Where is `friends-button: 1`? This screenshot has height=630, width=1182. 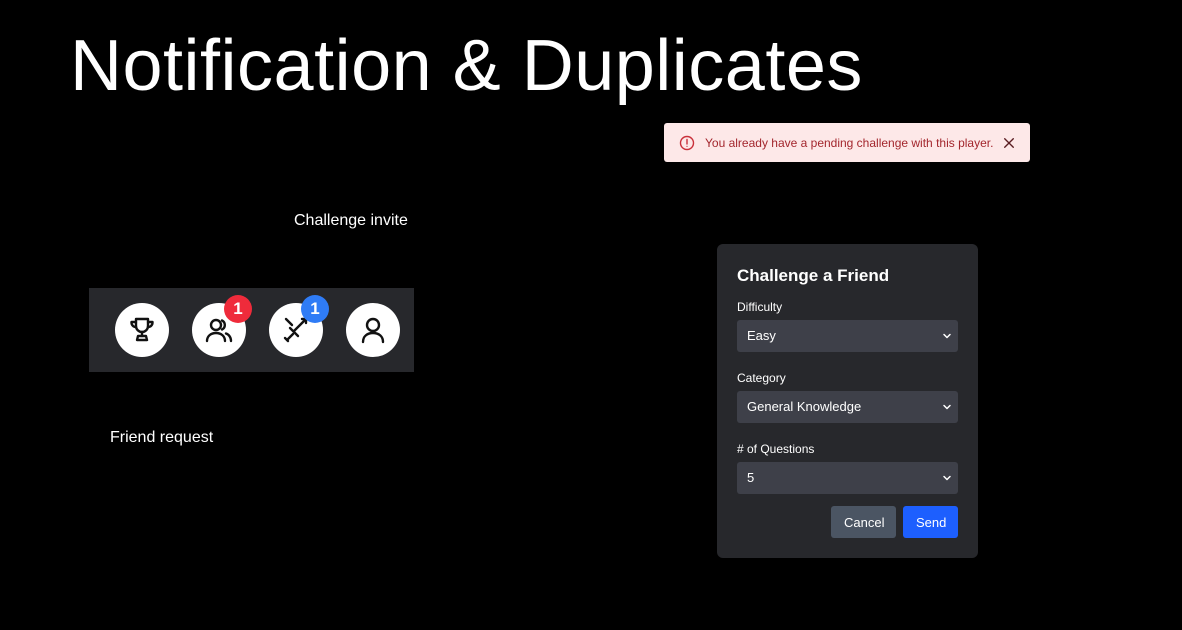 friends-button: 1 is located at coordinates (222, 326).